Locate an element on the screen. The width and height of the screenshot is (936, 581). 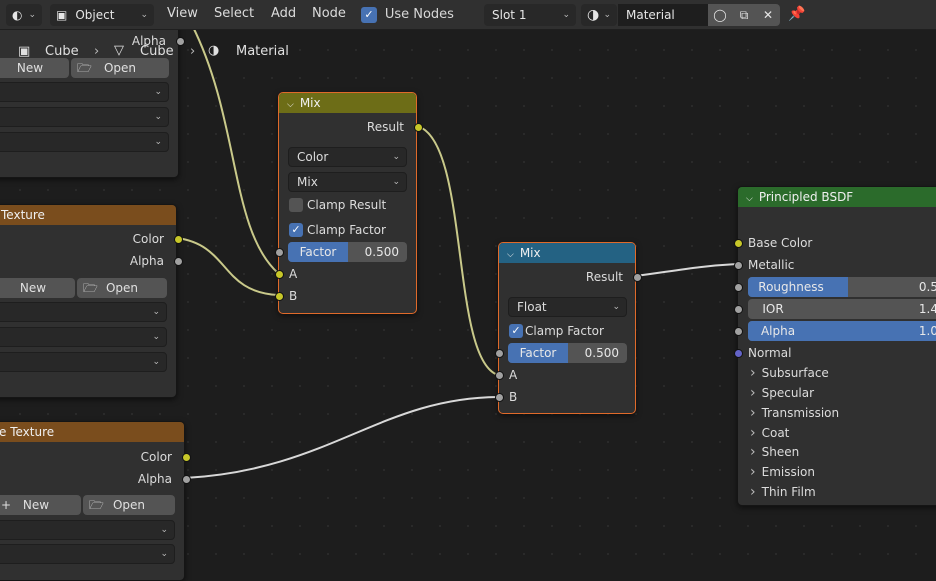
ior-socket is located at coordinates (738, 309).